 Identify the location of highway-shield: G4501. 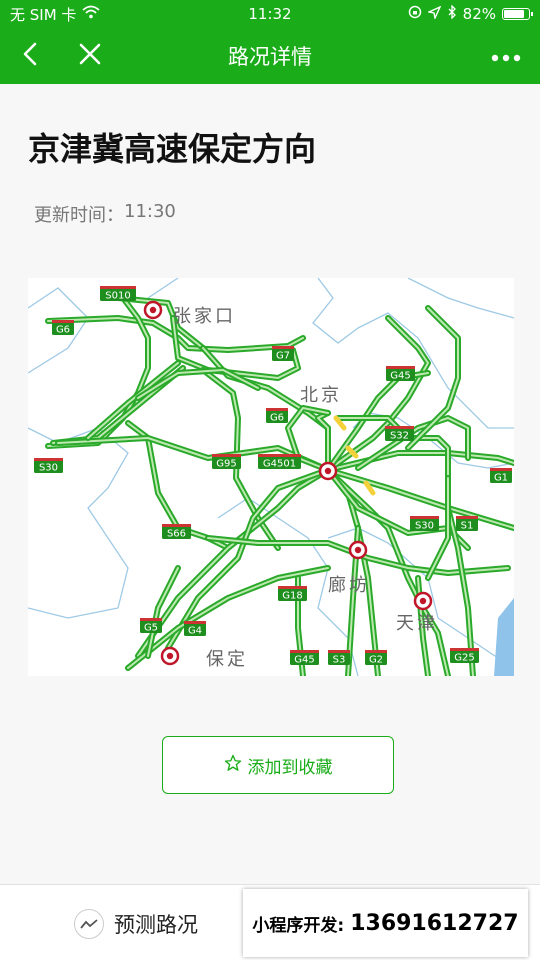
(279, 462).